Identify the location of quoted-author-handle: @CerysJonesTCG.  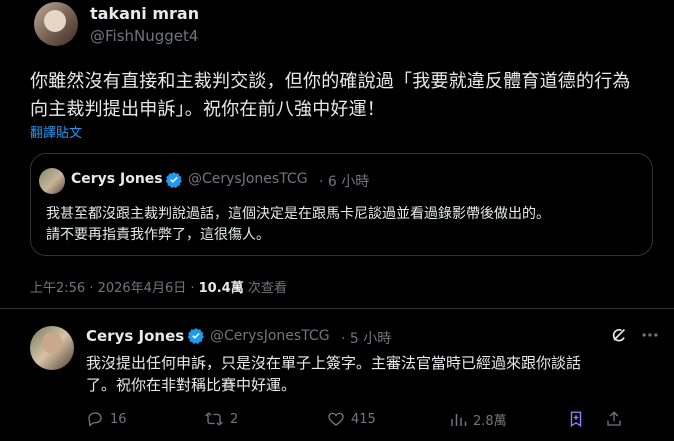
(248, 179).